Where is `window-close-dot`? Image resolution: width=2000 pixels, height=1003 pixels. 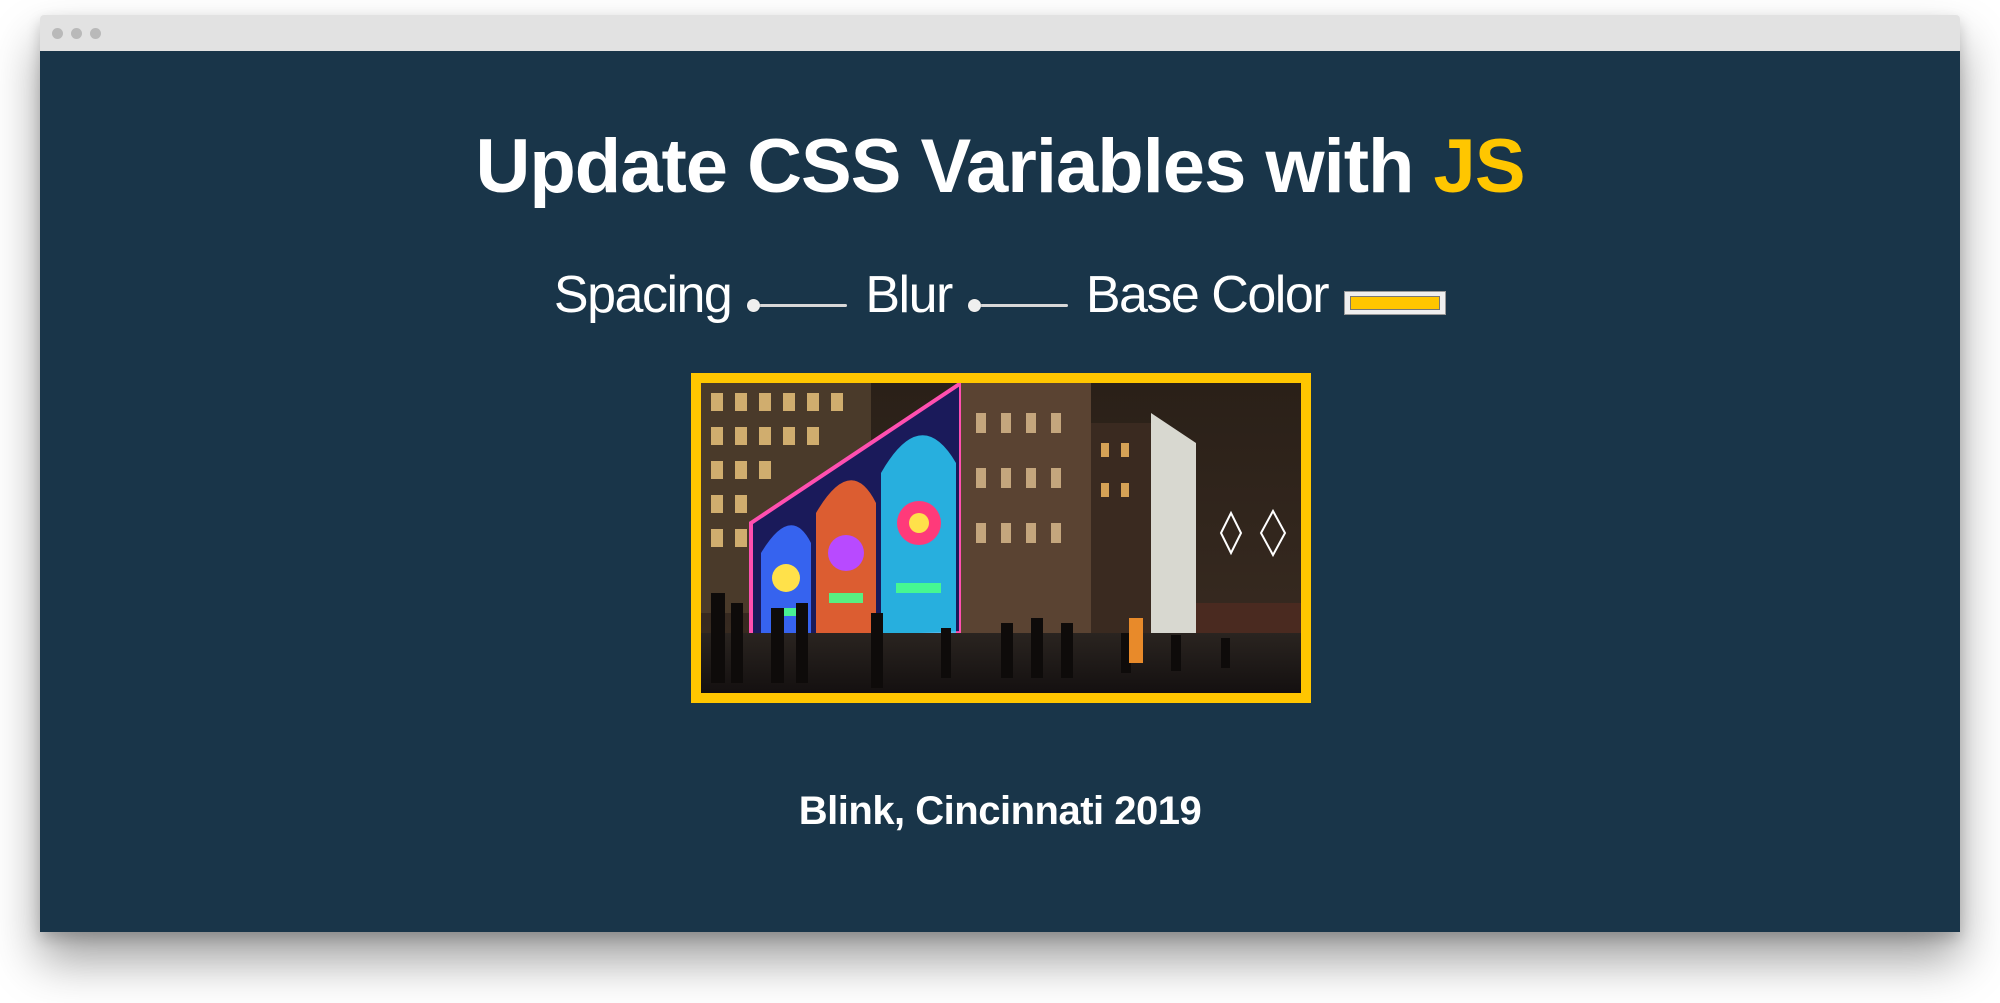
window-close-dot is located at coordinates (57, 33).